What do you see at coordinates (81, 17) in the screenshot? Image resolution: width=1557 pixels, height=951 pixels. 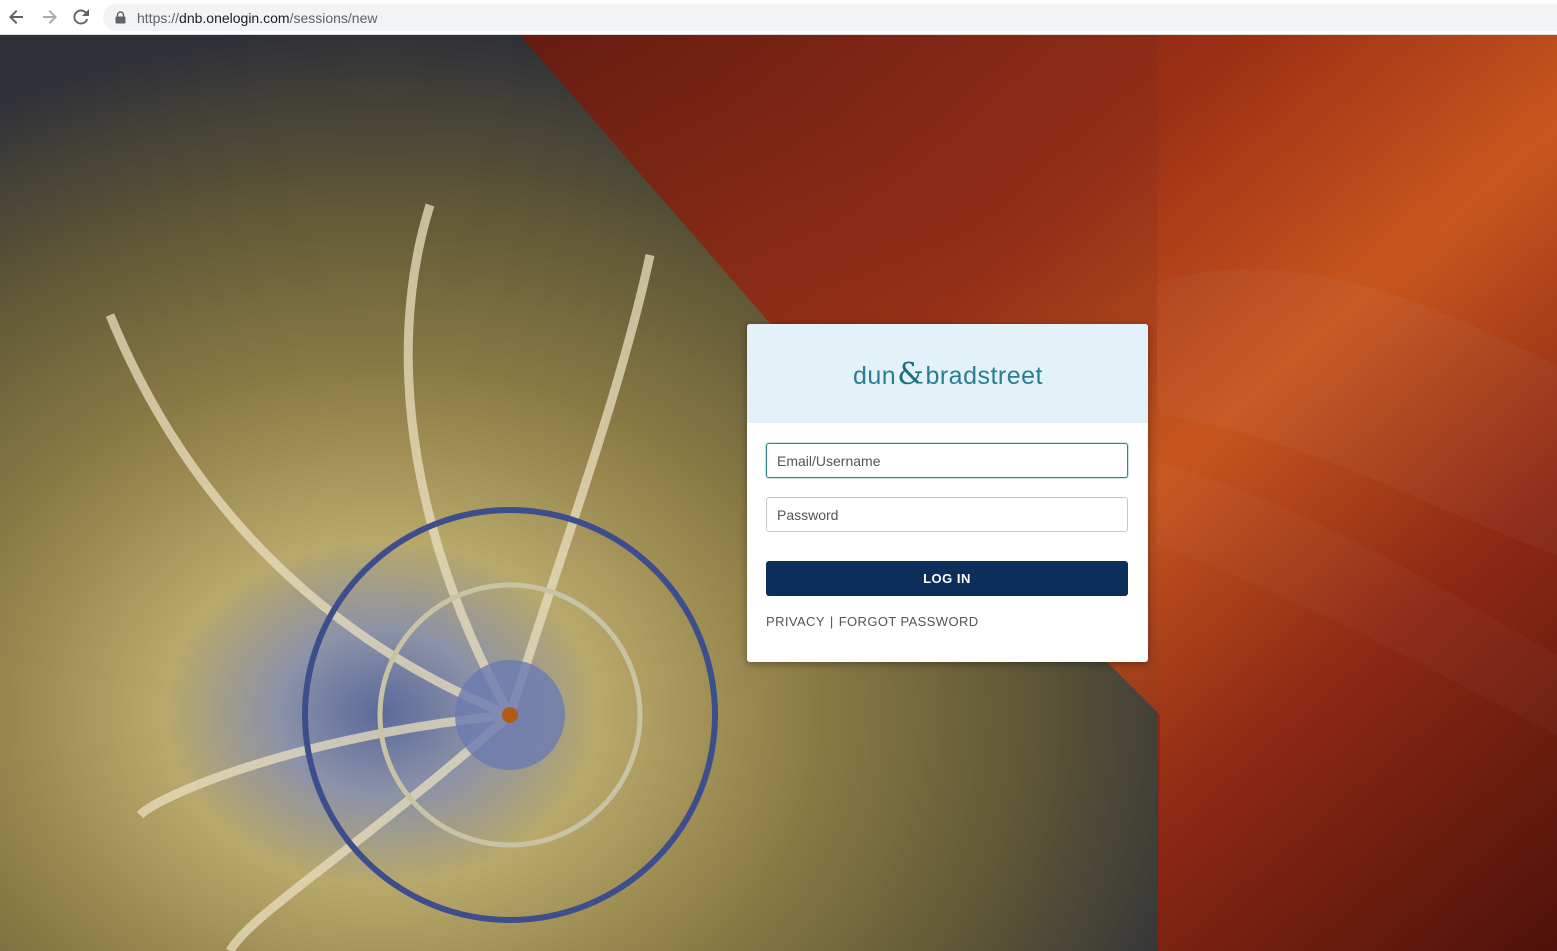 I see `reload-icon` at bounding box center [81, 17].